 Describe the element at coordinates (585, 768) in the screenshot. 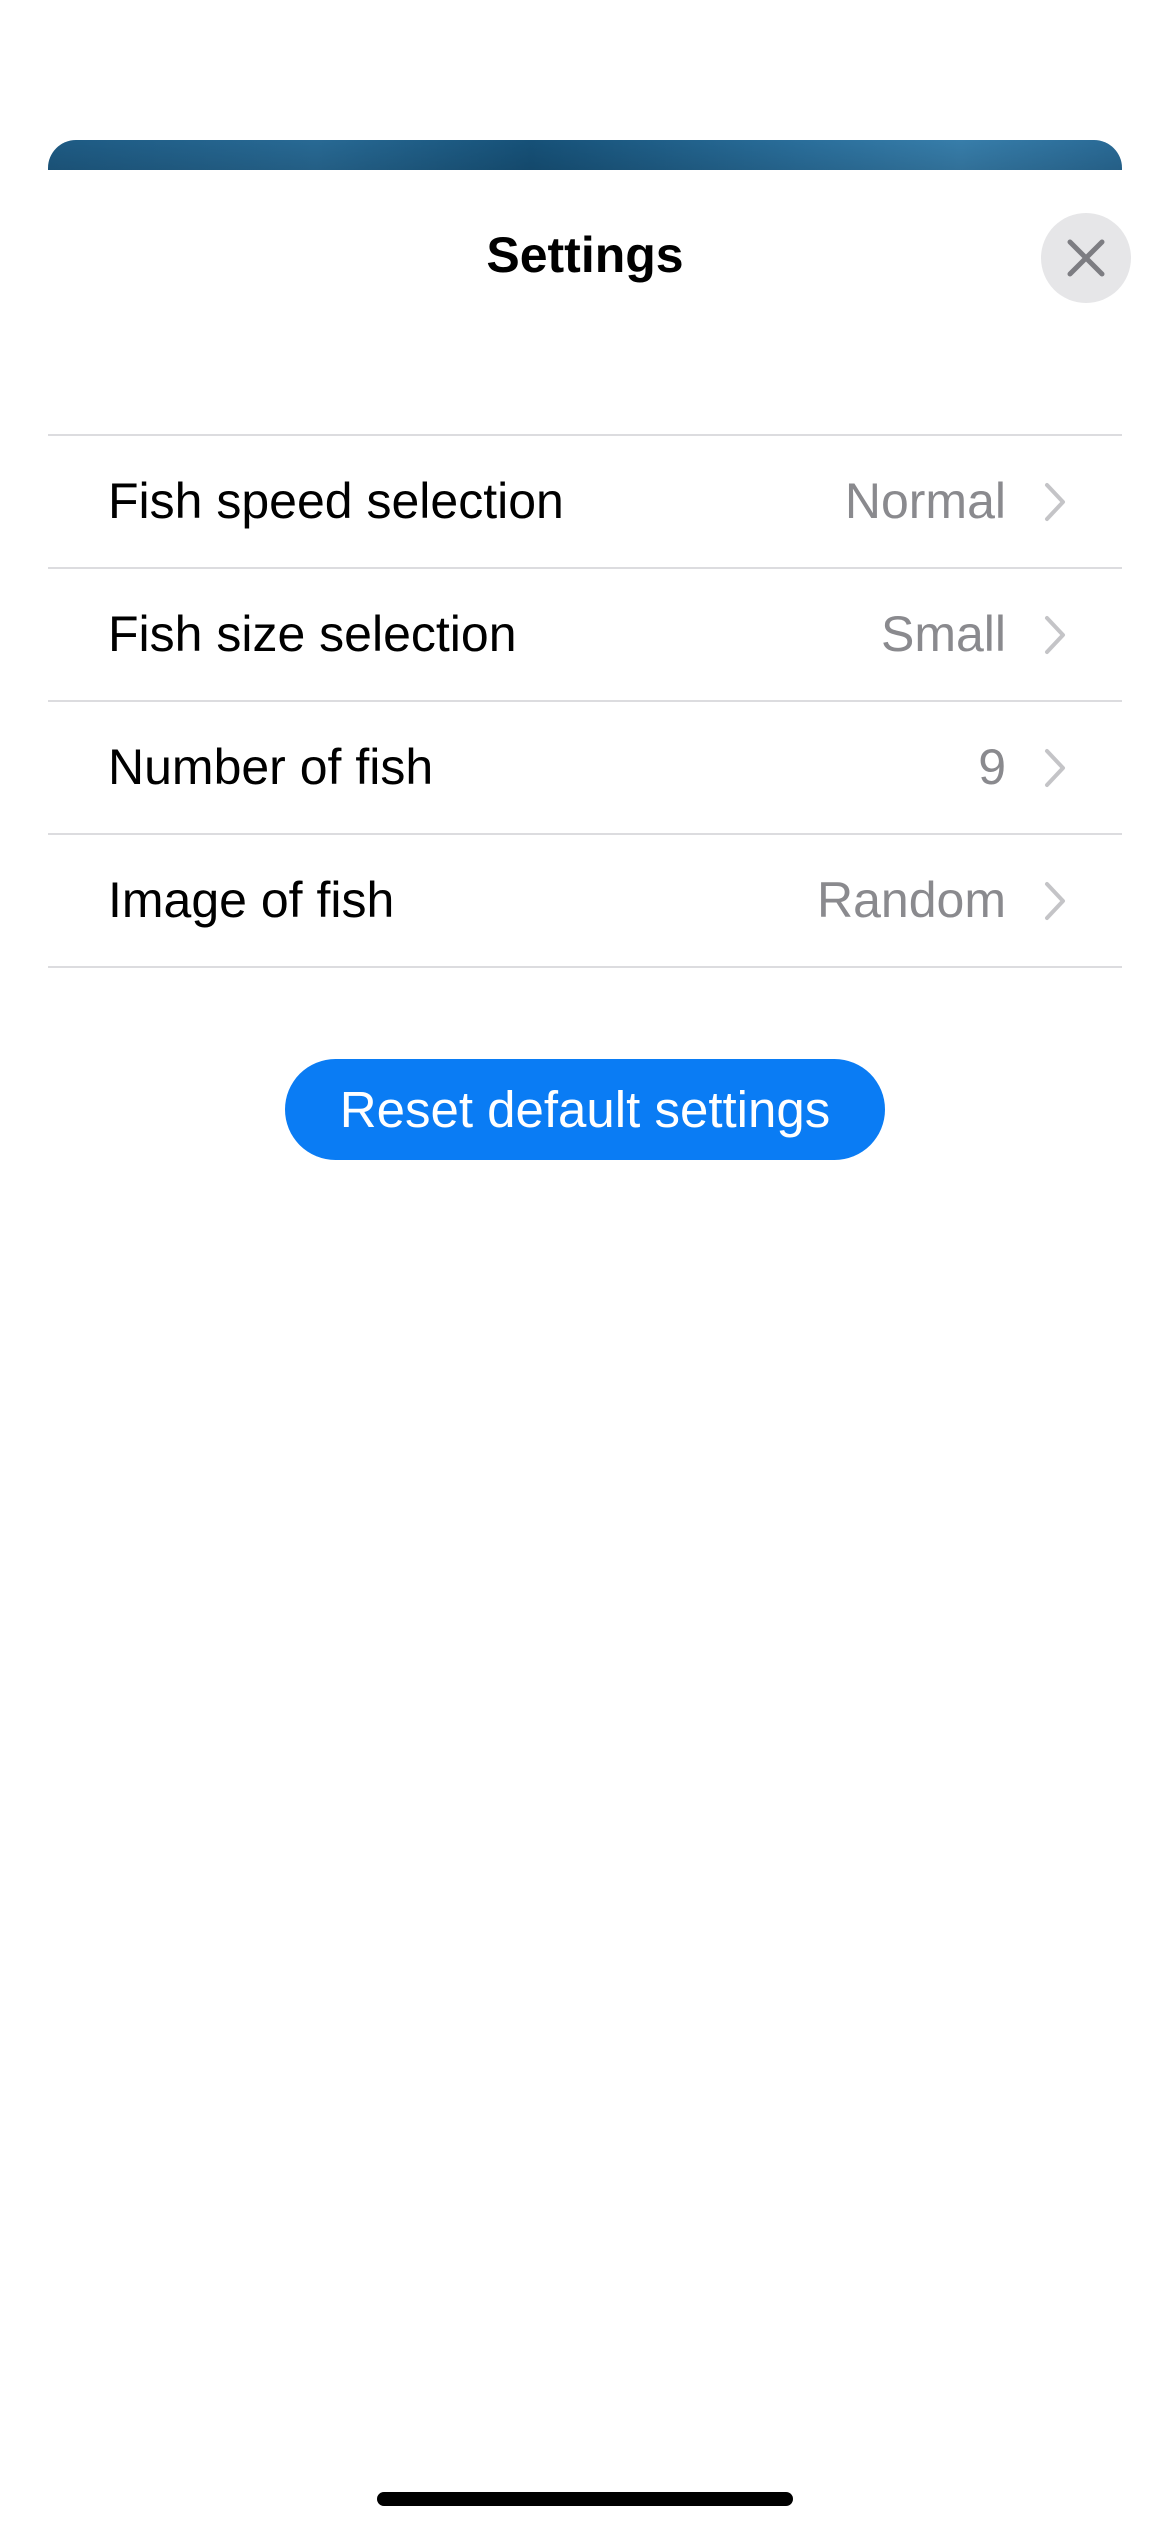

I see `fish-count-row: Number of fish 9` at that location.